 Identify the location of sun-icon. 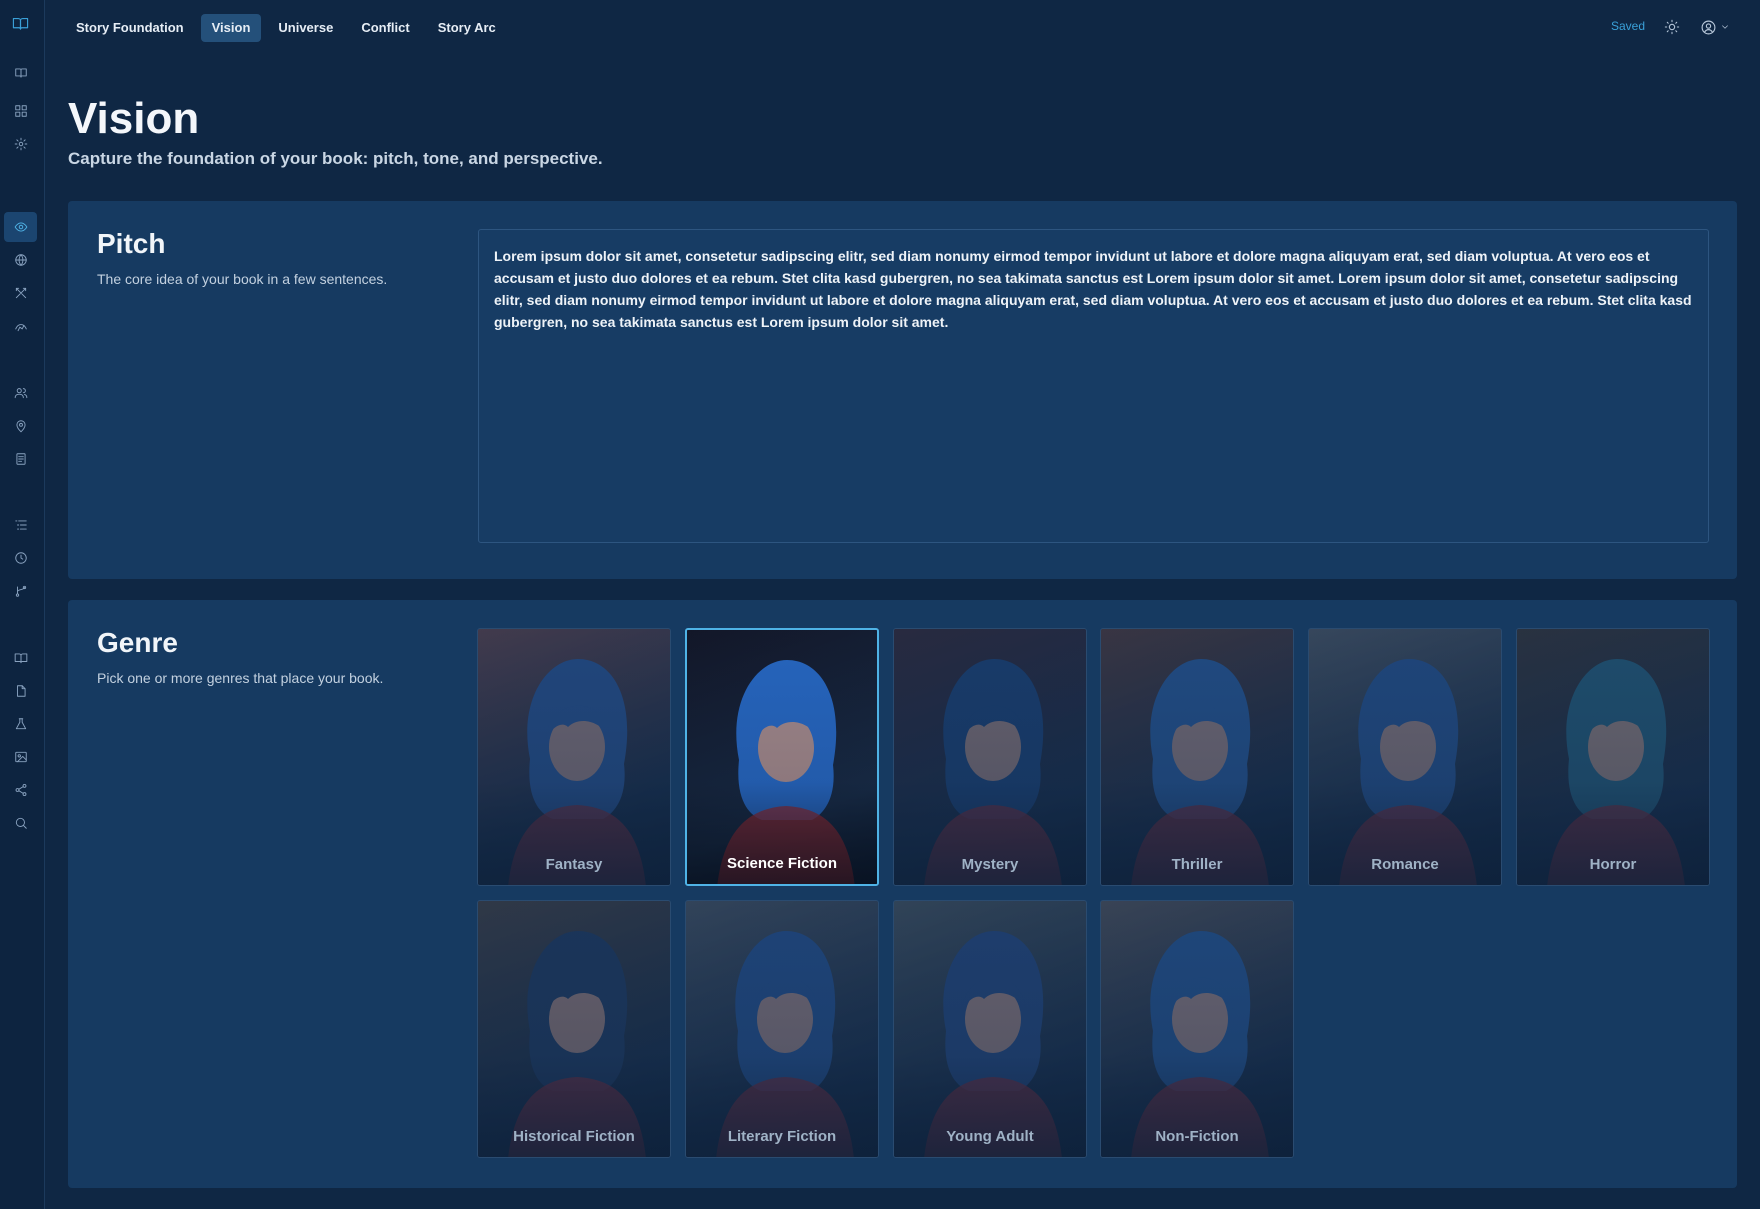
(1672, 27).